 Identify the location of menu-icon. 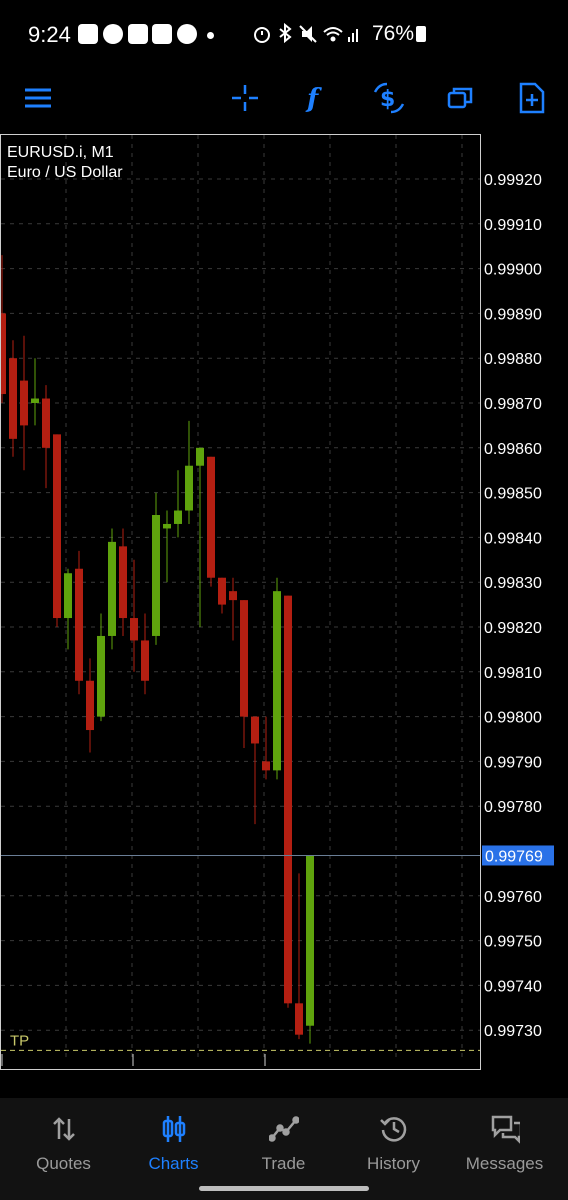
(38, 98).